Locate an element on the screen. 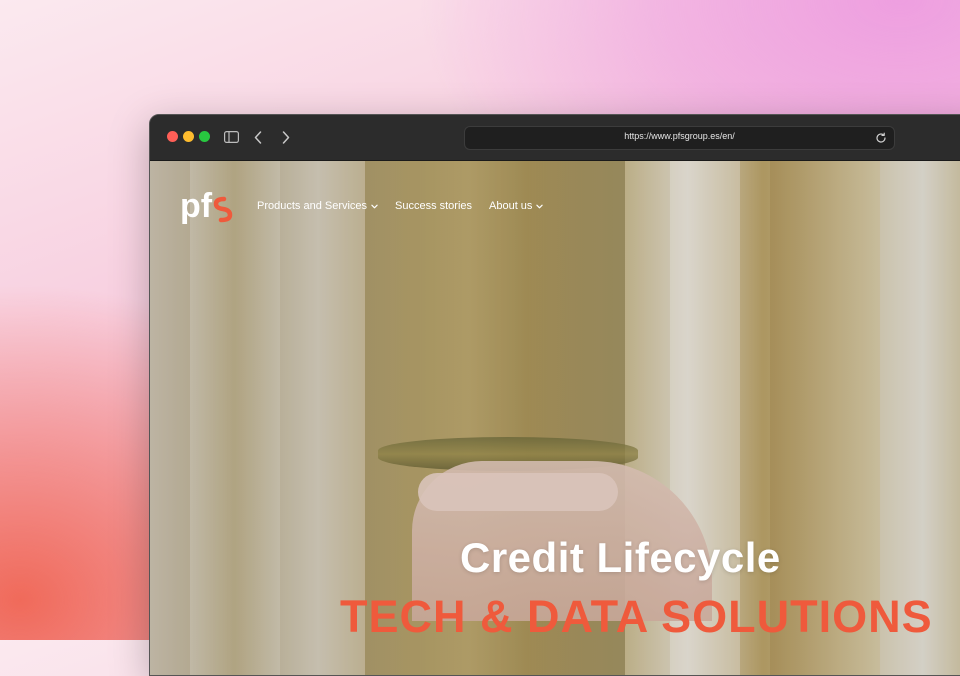  nav-item-label: Success stories is located at coordinates (434, 206).